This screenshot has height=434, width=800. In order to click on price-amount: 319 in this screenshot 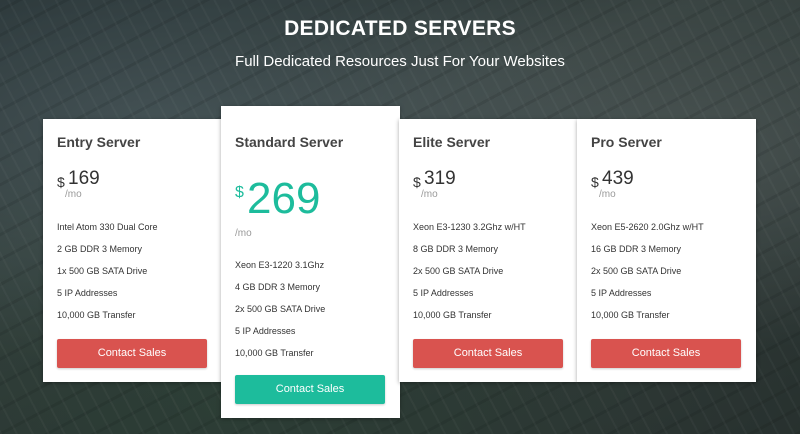, I will do `click(440, 178)`.